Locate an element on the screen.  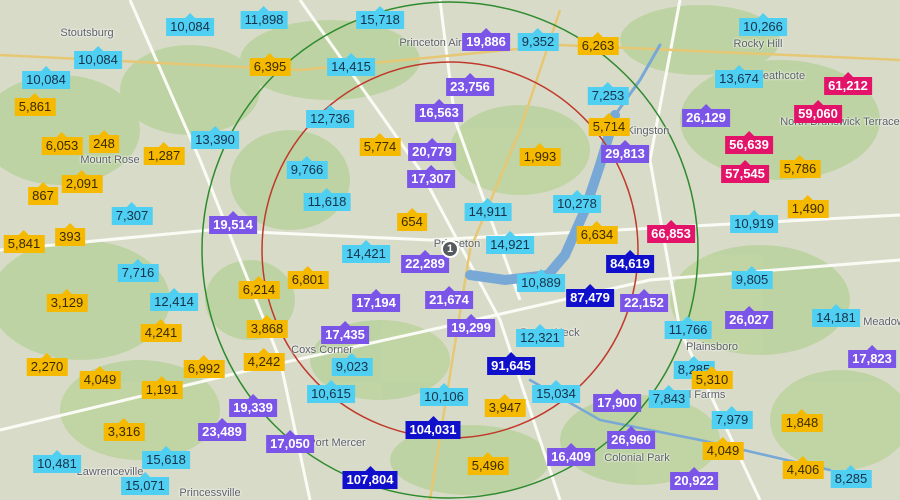
map-marker-cyan: 10,919 is located at coordinates (754, 221).